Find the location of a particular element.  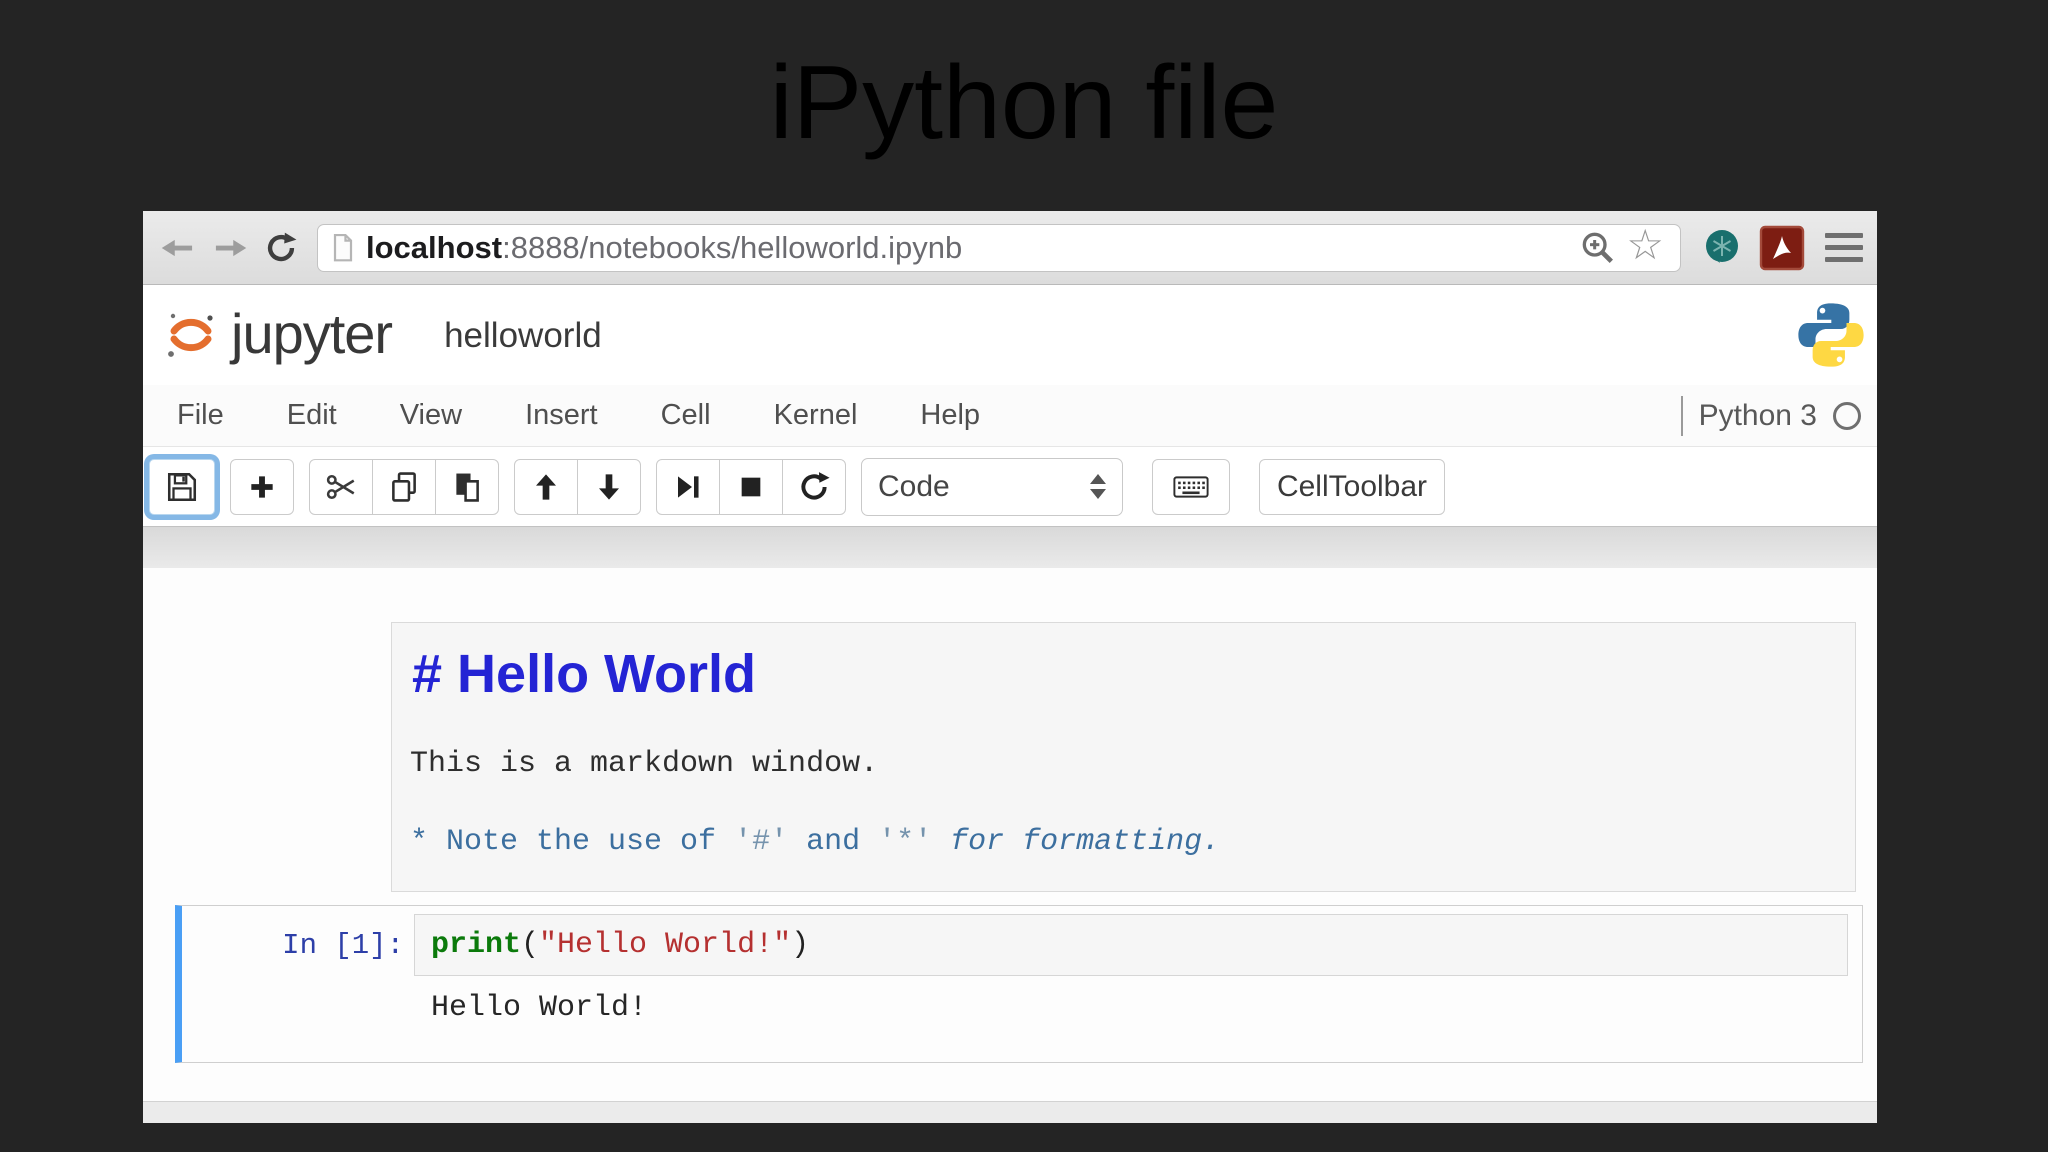

menu-file: File is located at coordinates (200, 415).